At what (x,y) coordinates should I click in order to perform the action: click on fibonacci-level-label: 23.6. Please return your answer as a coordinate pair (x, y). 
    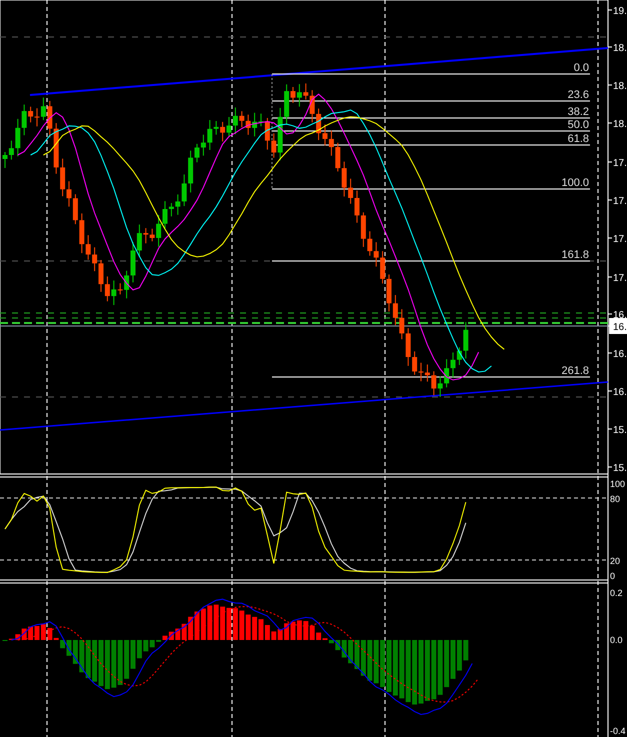
    Looking at the image, I should click on (578, 95).